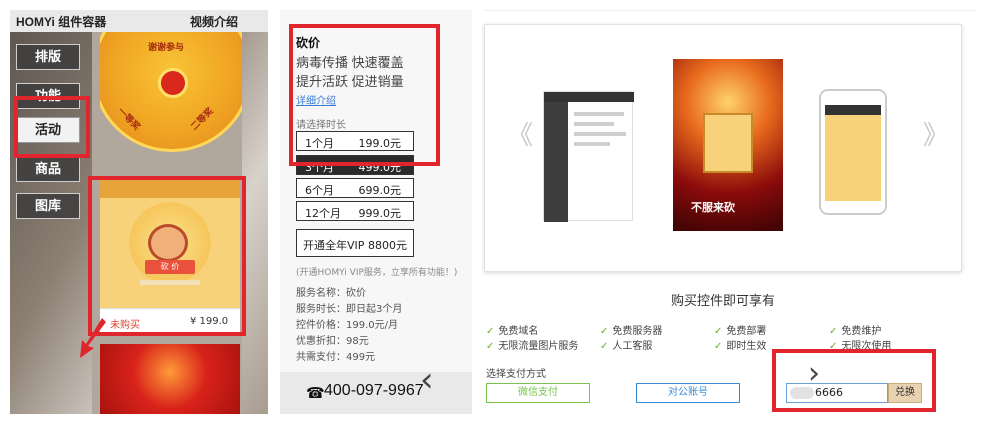 This screenshot has width=985, height=422. I want to click on carousel-prev-icon: 《, so click(520, 133).